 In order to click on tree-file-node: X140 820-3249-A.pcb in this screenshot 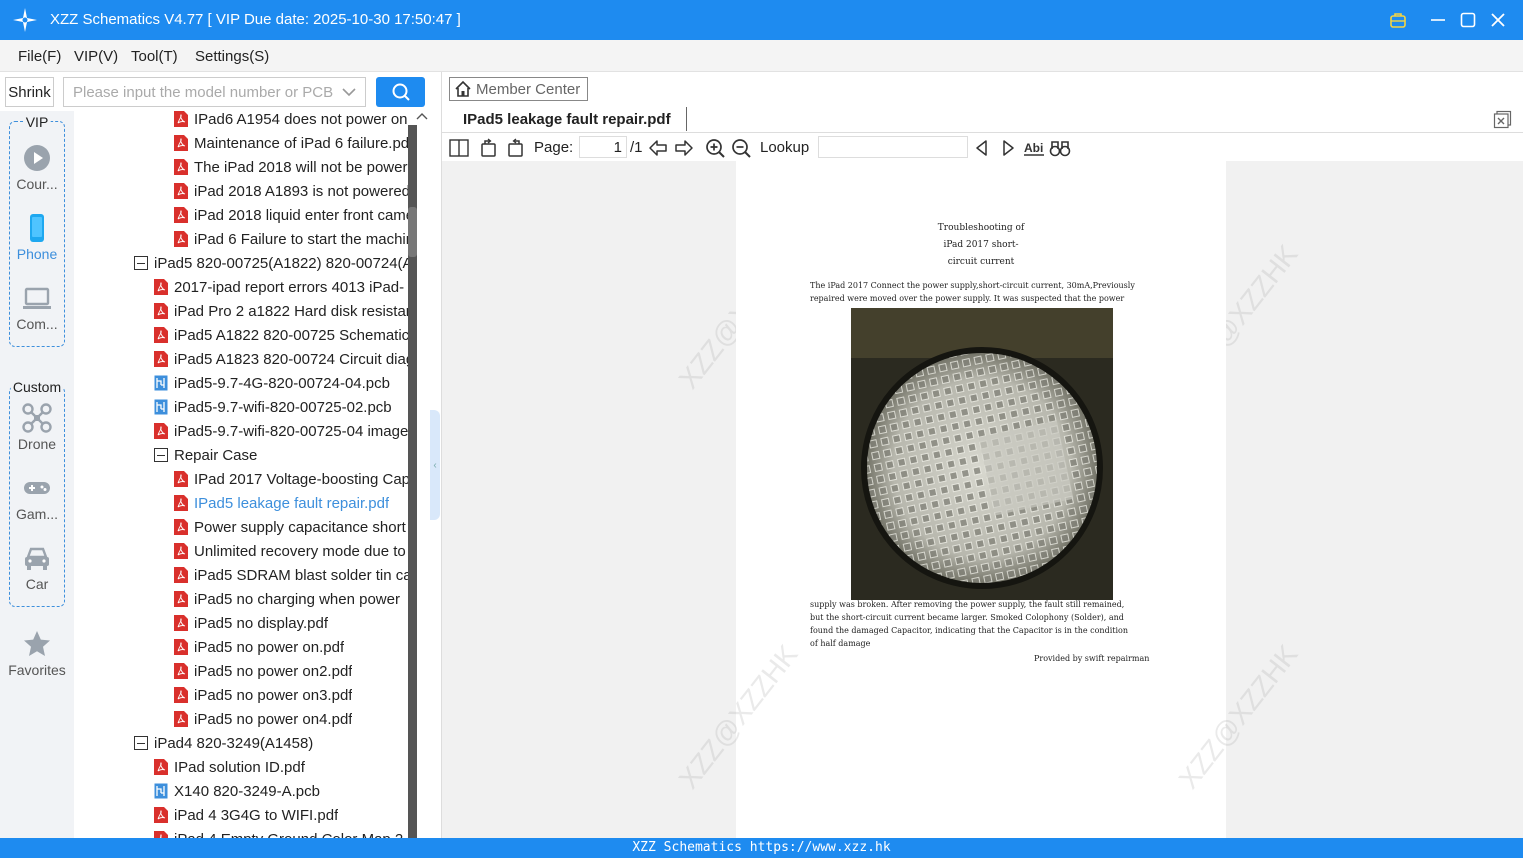, I will do `click(281, 791)`.